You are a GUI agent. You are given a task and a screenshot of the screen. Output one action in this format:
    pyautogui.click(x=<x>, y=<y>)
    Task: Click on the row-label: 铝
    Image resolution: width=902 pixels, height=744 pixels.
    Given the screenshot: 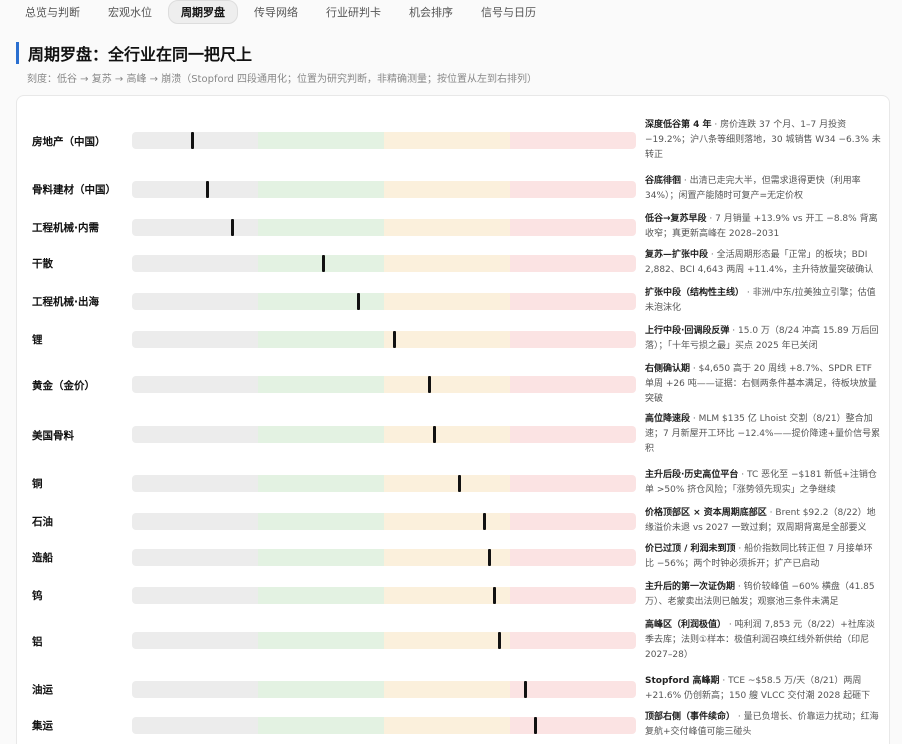 What is the action you would take?
    pyautogui.click(x=37, y=641)
    